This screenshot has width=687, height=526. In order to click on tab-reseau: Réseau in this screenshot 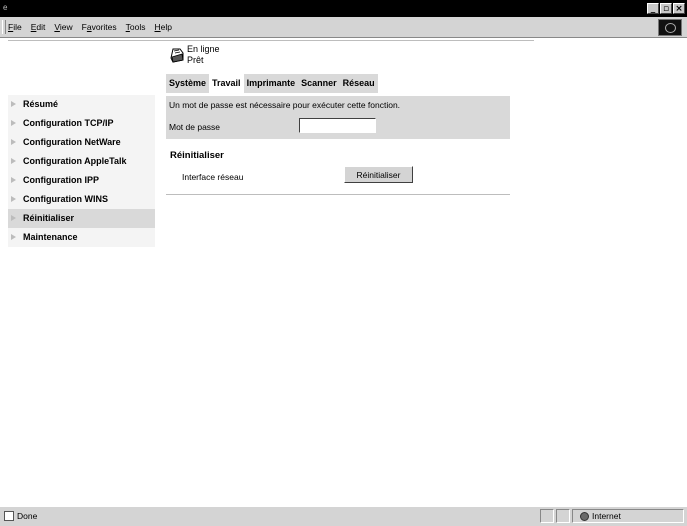, I will do `click(359, 83)`.